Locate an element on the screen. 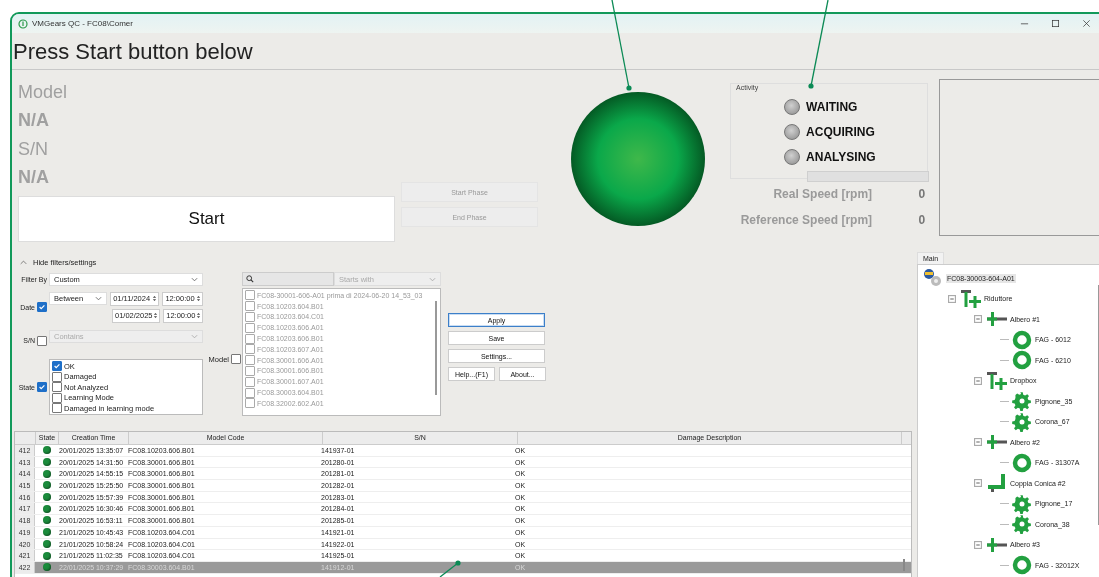 This screenshot has height=577, width=1099. page-heading: Press Start button below is located at coordinates (555, 51).